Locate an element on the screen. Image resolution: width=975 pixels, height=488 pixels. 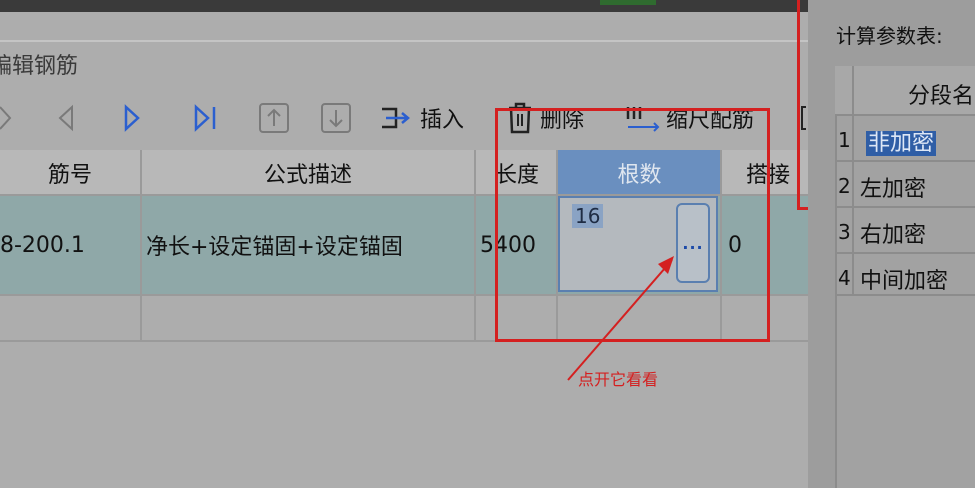
insert-icon is located at coordinates (396, 118).